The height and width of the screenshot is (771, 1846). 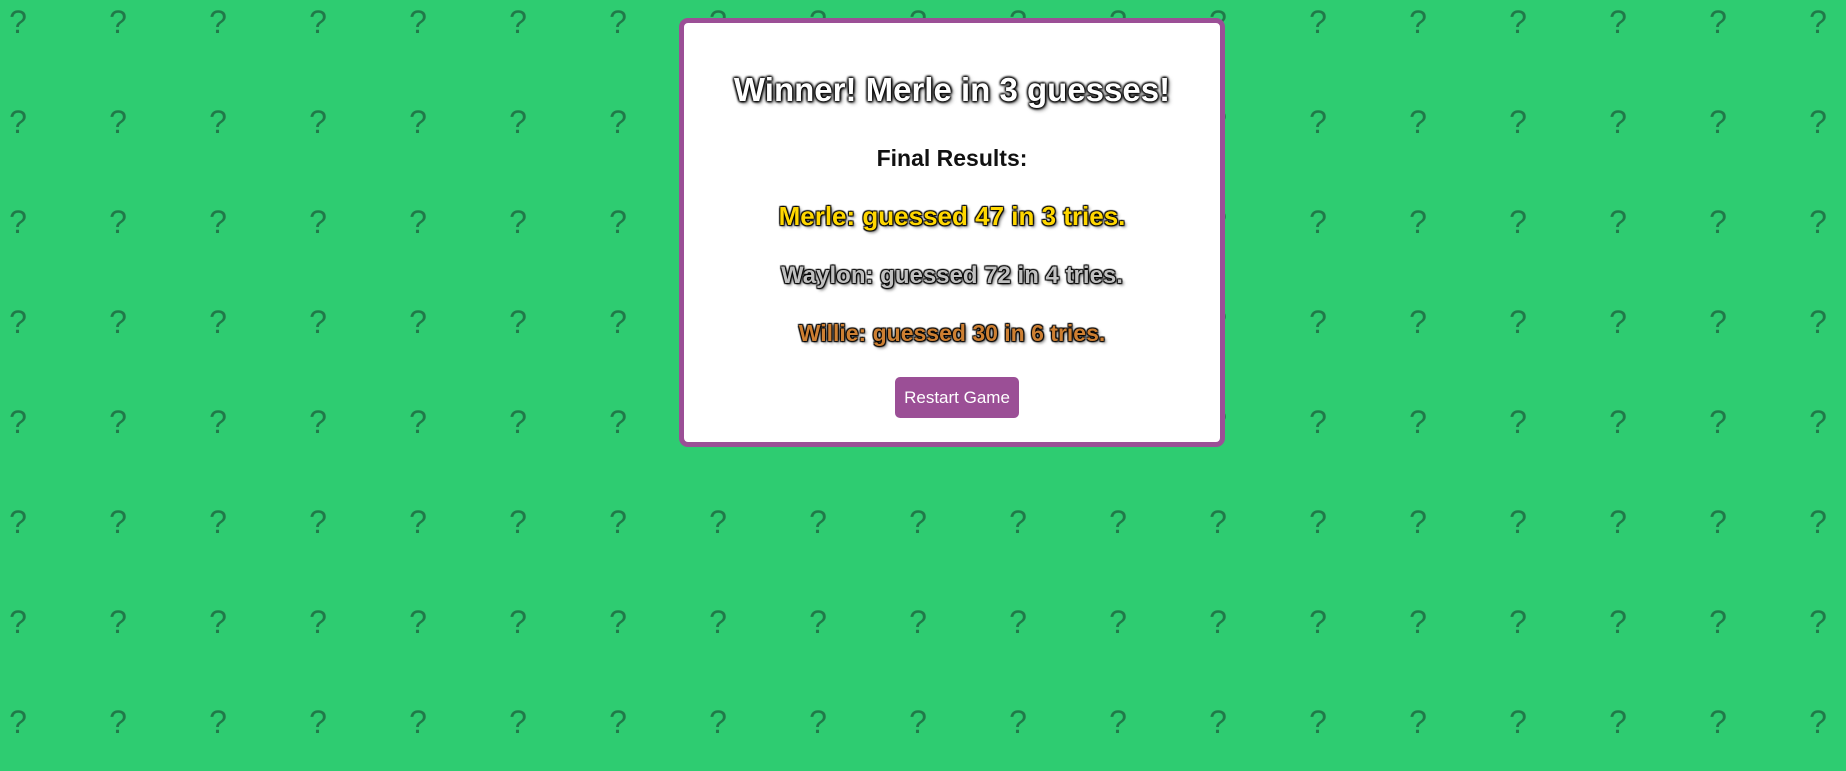 What do you see at coordinates (952, 333) in the screenshot?
I see `result-third-place: Willie: guessed 30 in 6 tries.` at bounding box center [952, 333].